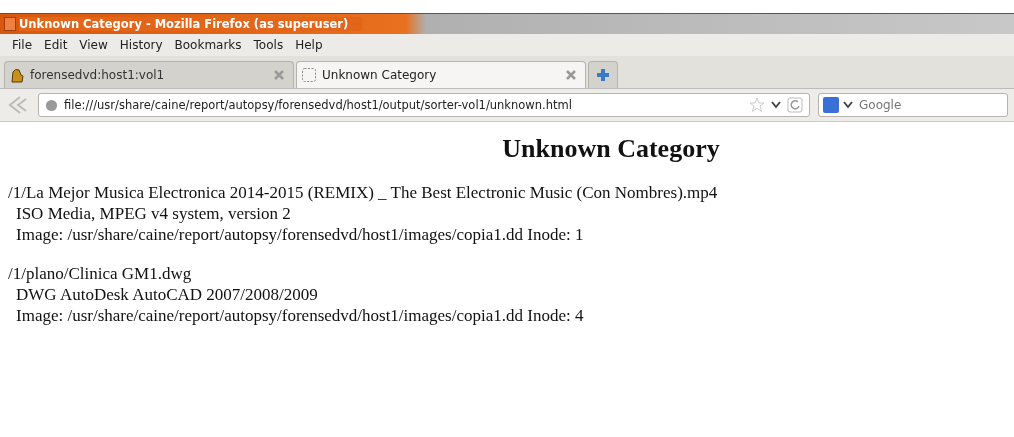  What do you see at coordinates (93, 45) in the screenshot?
I see `menu-item: View` at bounding box center [93, 45].